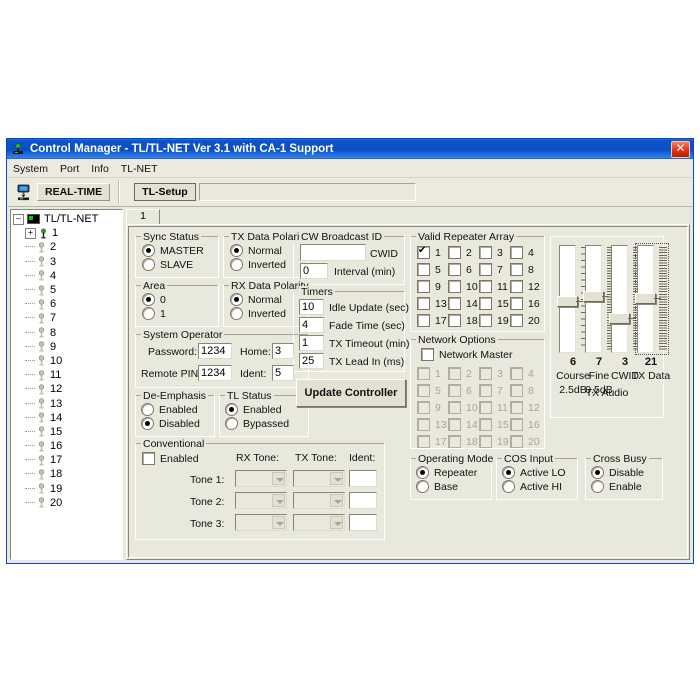 The height and width of the screenshot is (700, 700). Describe the element at coordinates (432, 303) in the screenshot. I see `repeater-checkbox-13: 13` at that location.